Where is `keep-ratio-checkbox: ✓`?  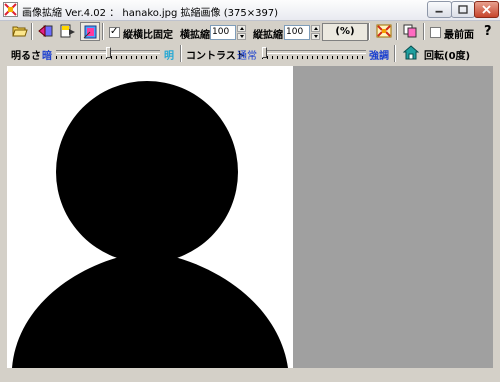
keep-ratio-checkbox: ✓ is located at coordinates (114, 32).